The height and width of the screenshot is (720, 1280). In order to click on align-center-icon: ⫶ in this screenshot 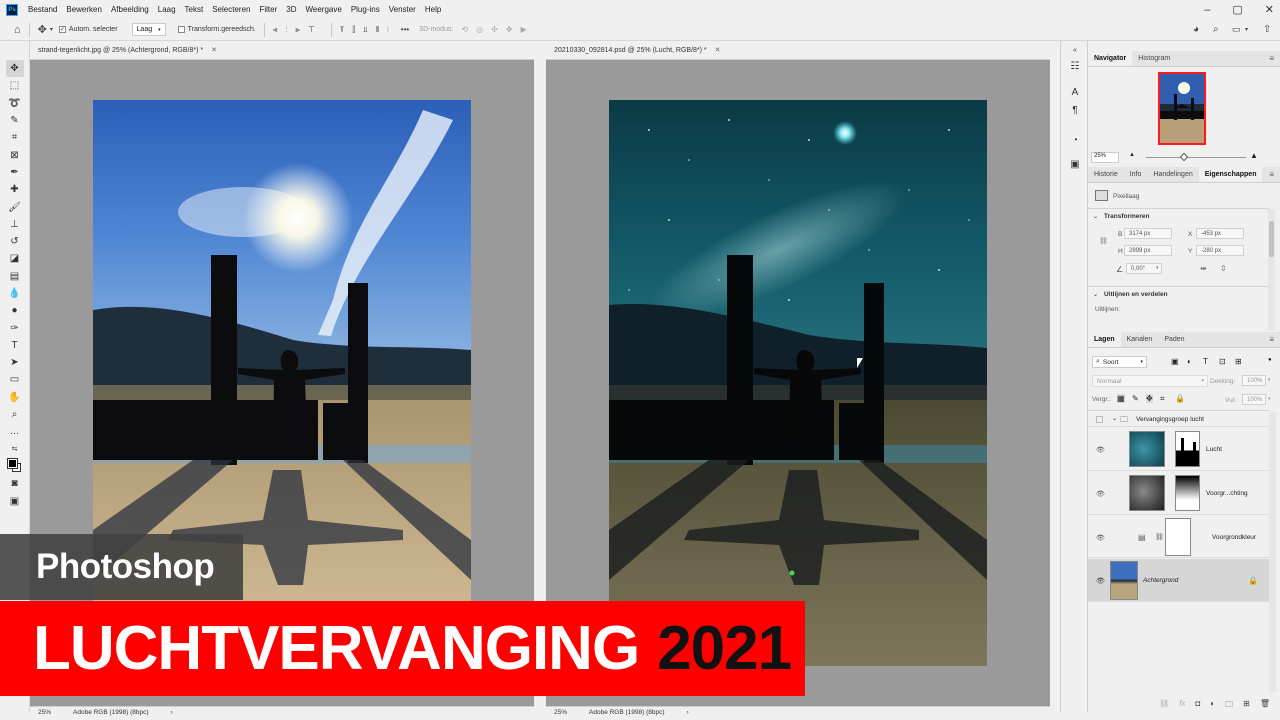, I will do `click(286, 30)`.